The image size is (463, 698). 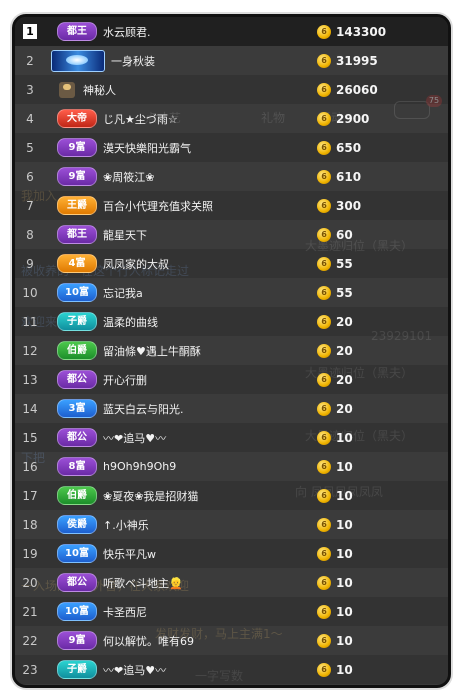 I want to click on rank-badge: 侯爵, so click(x=77, y=524).